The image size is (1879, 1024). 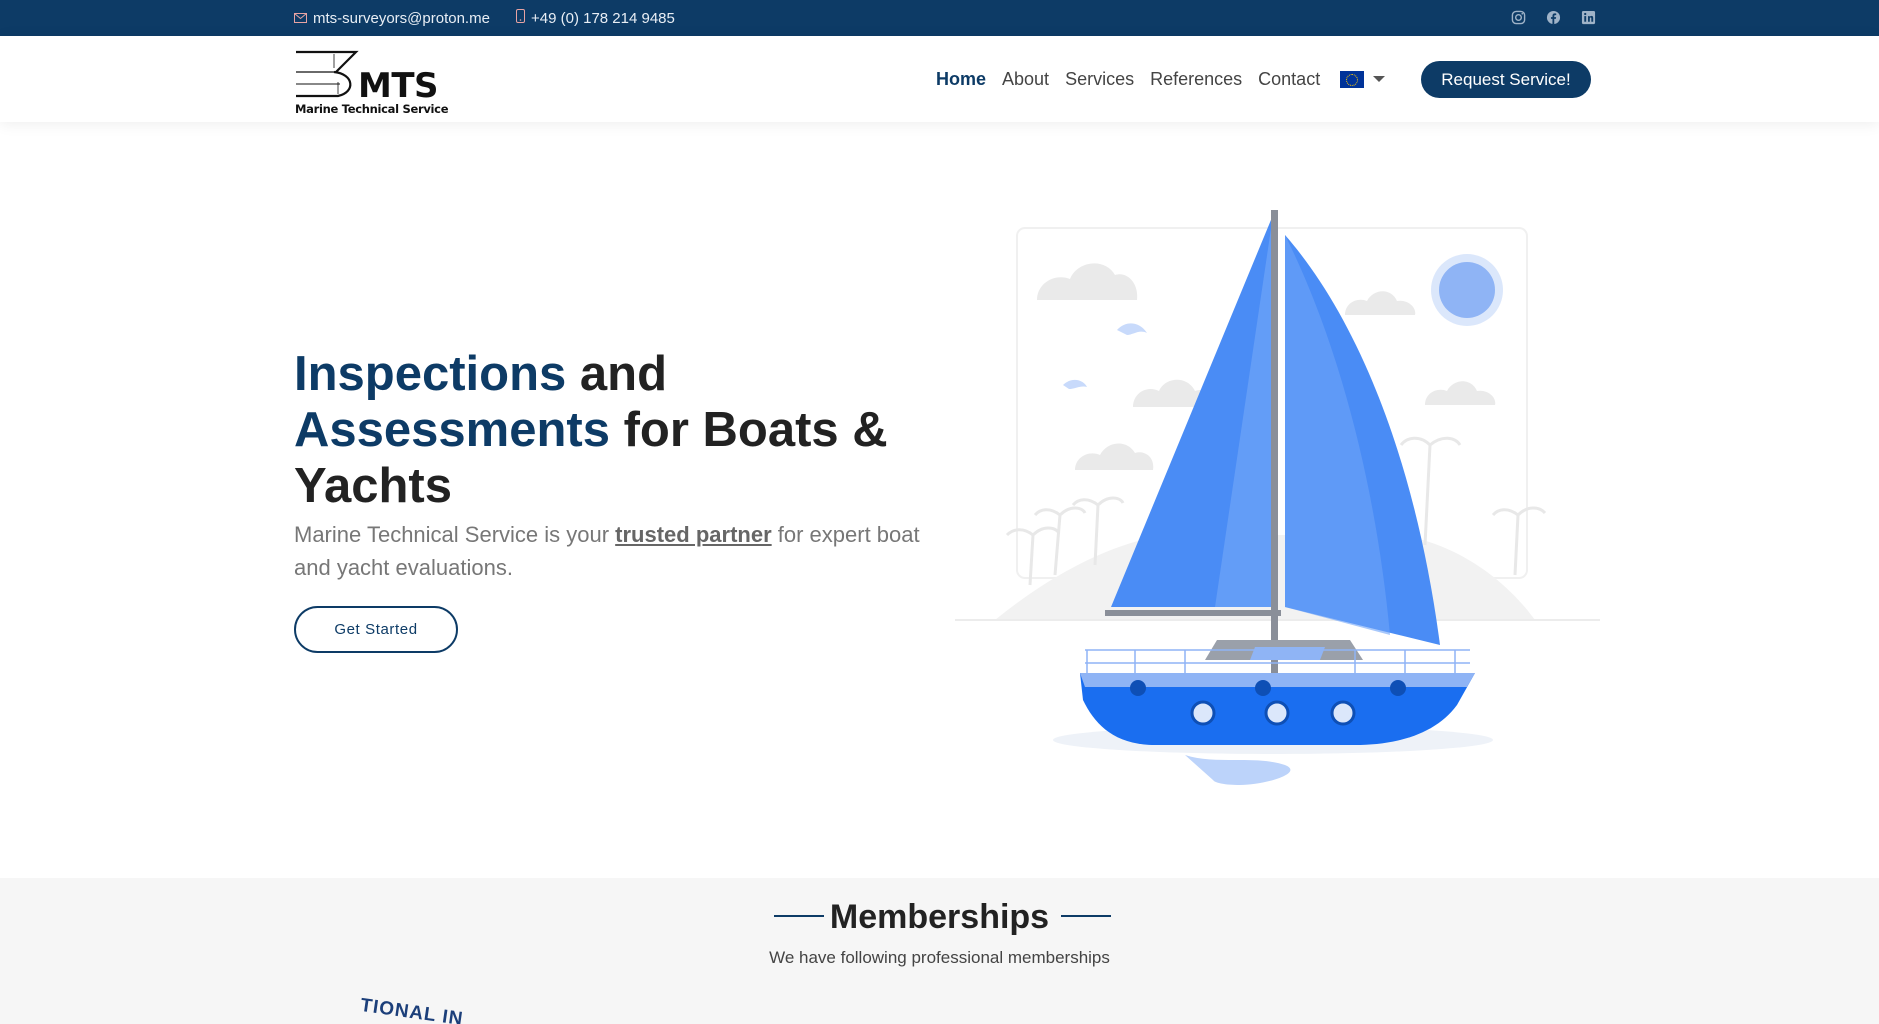 I want to click on nav-contact: Contact, so click(x=1289, y=79).